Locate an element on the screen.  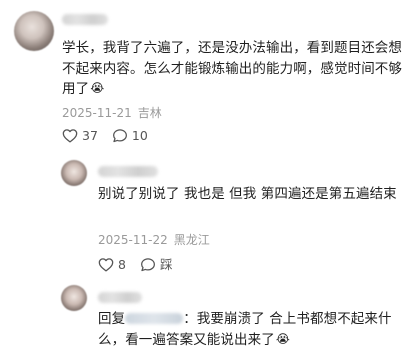
username-blurred is located at coordinates (85, 19).